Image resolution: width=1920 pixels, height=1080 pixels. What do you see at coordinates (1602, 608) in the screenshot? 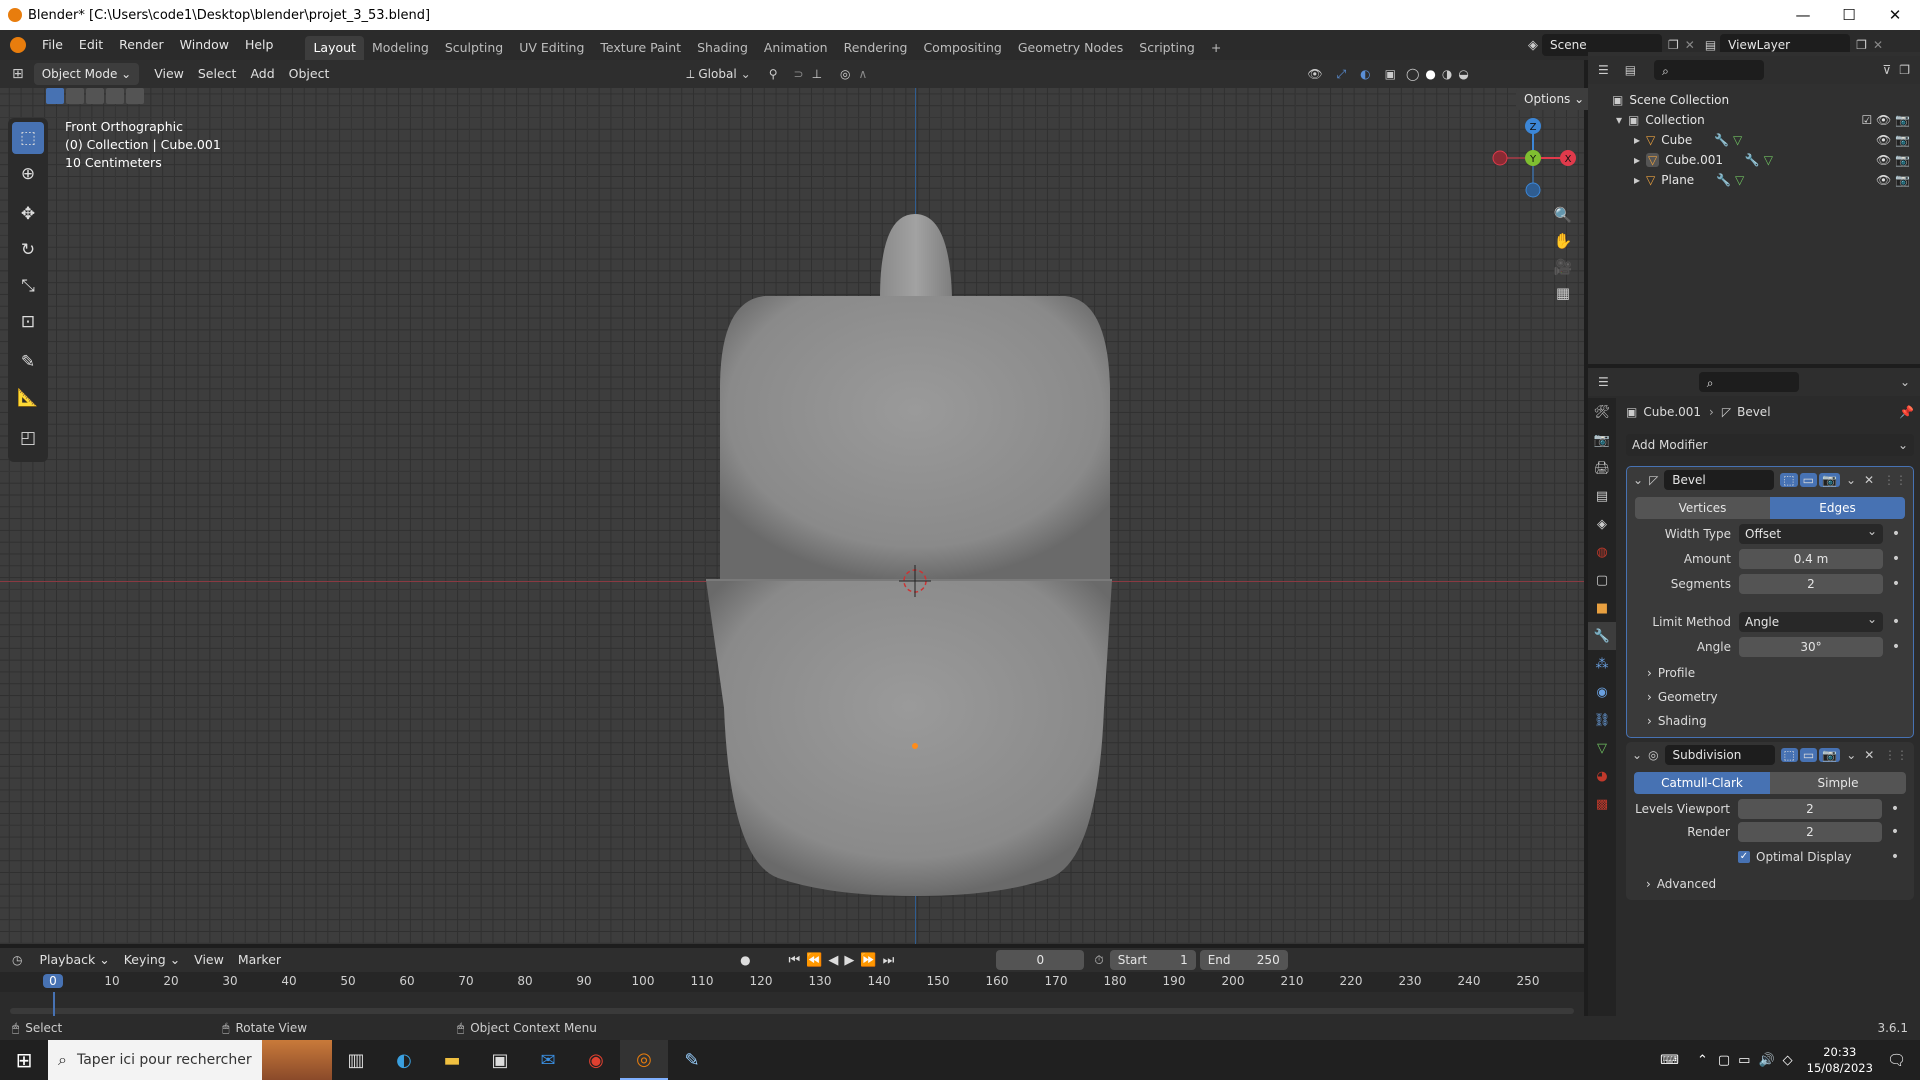
I see `object-tab-icon: ■` at bounding box center [1602, 608].